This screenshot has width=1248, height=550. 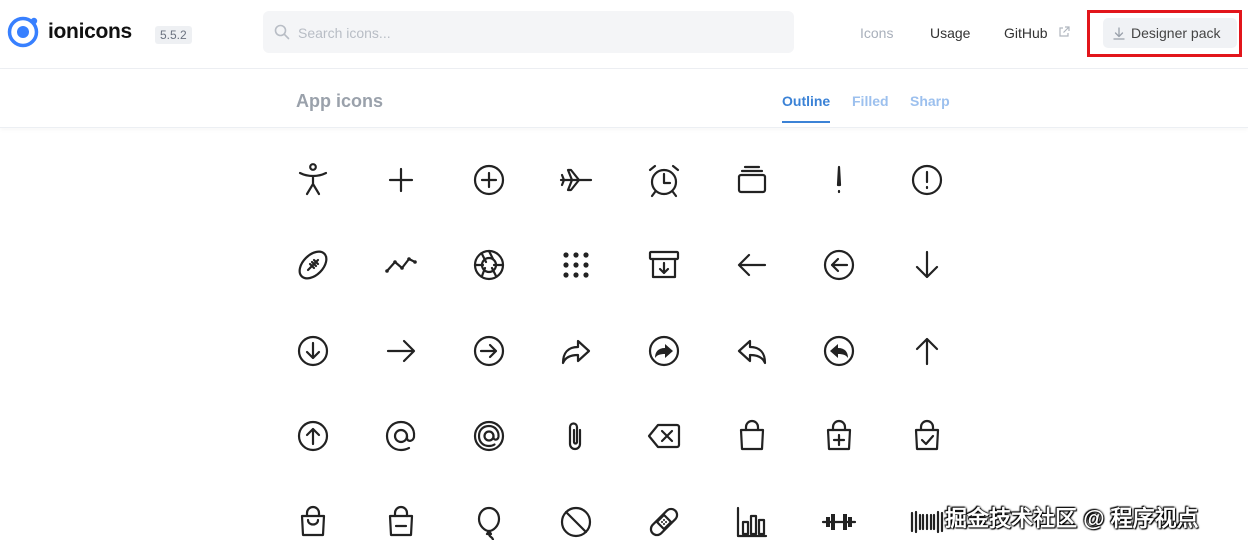 I want to click on tab-filled: Filled, so click(x=870, y=101).